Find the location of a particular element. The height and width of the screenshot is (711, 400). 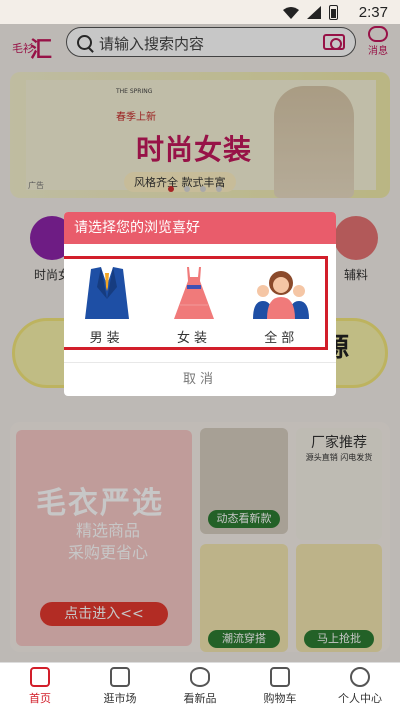

status-icons is located at coordinates (310, 12).